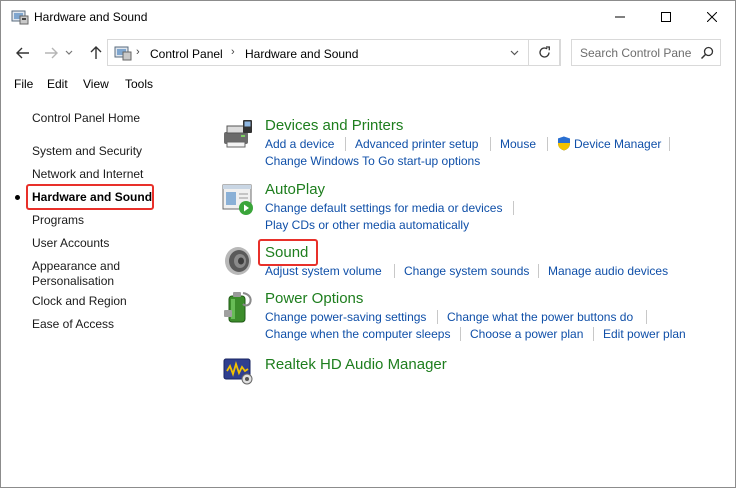 This screenshot has height=488, width=736. Describe the element at coordinates (617, 144) in the screenshot. I see `link-device-manager: Device Manager` at that location.